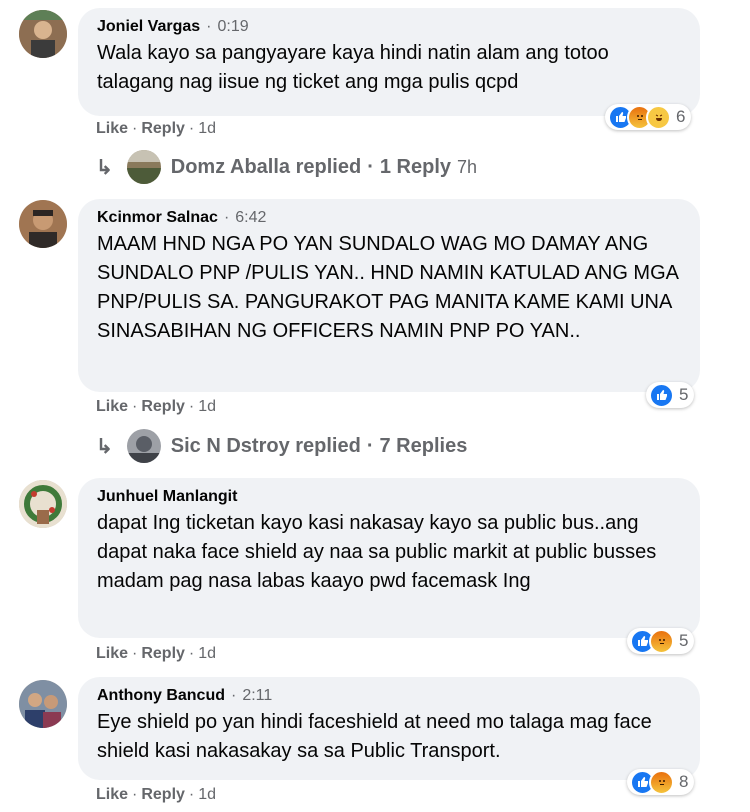 The image size is (750, 812). I want to click on reply-count: 1 Reply, so click(415, 166).